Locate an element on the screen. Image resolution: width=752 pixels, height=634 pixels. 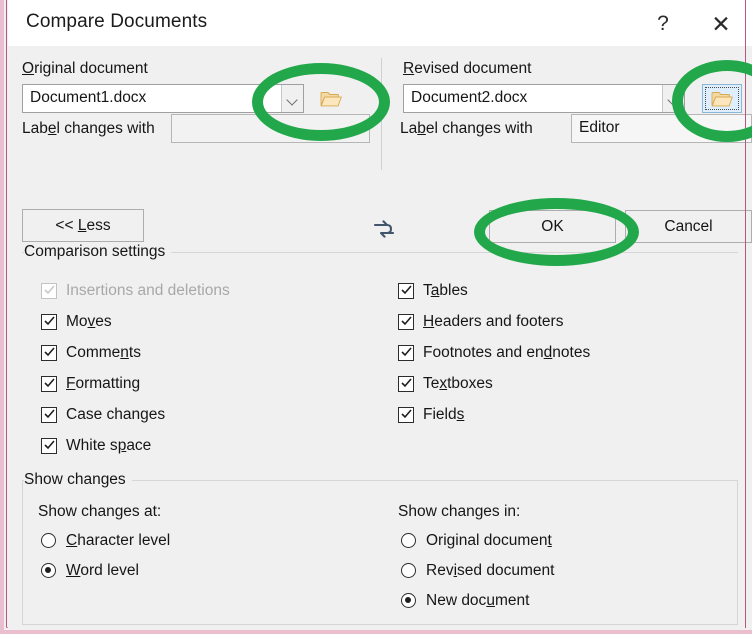
original-browse-button is located at coordinates (331, 98).